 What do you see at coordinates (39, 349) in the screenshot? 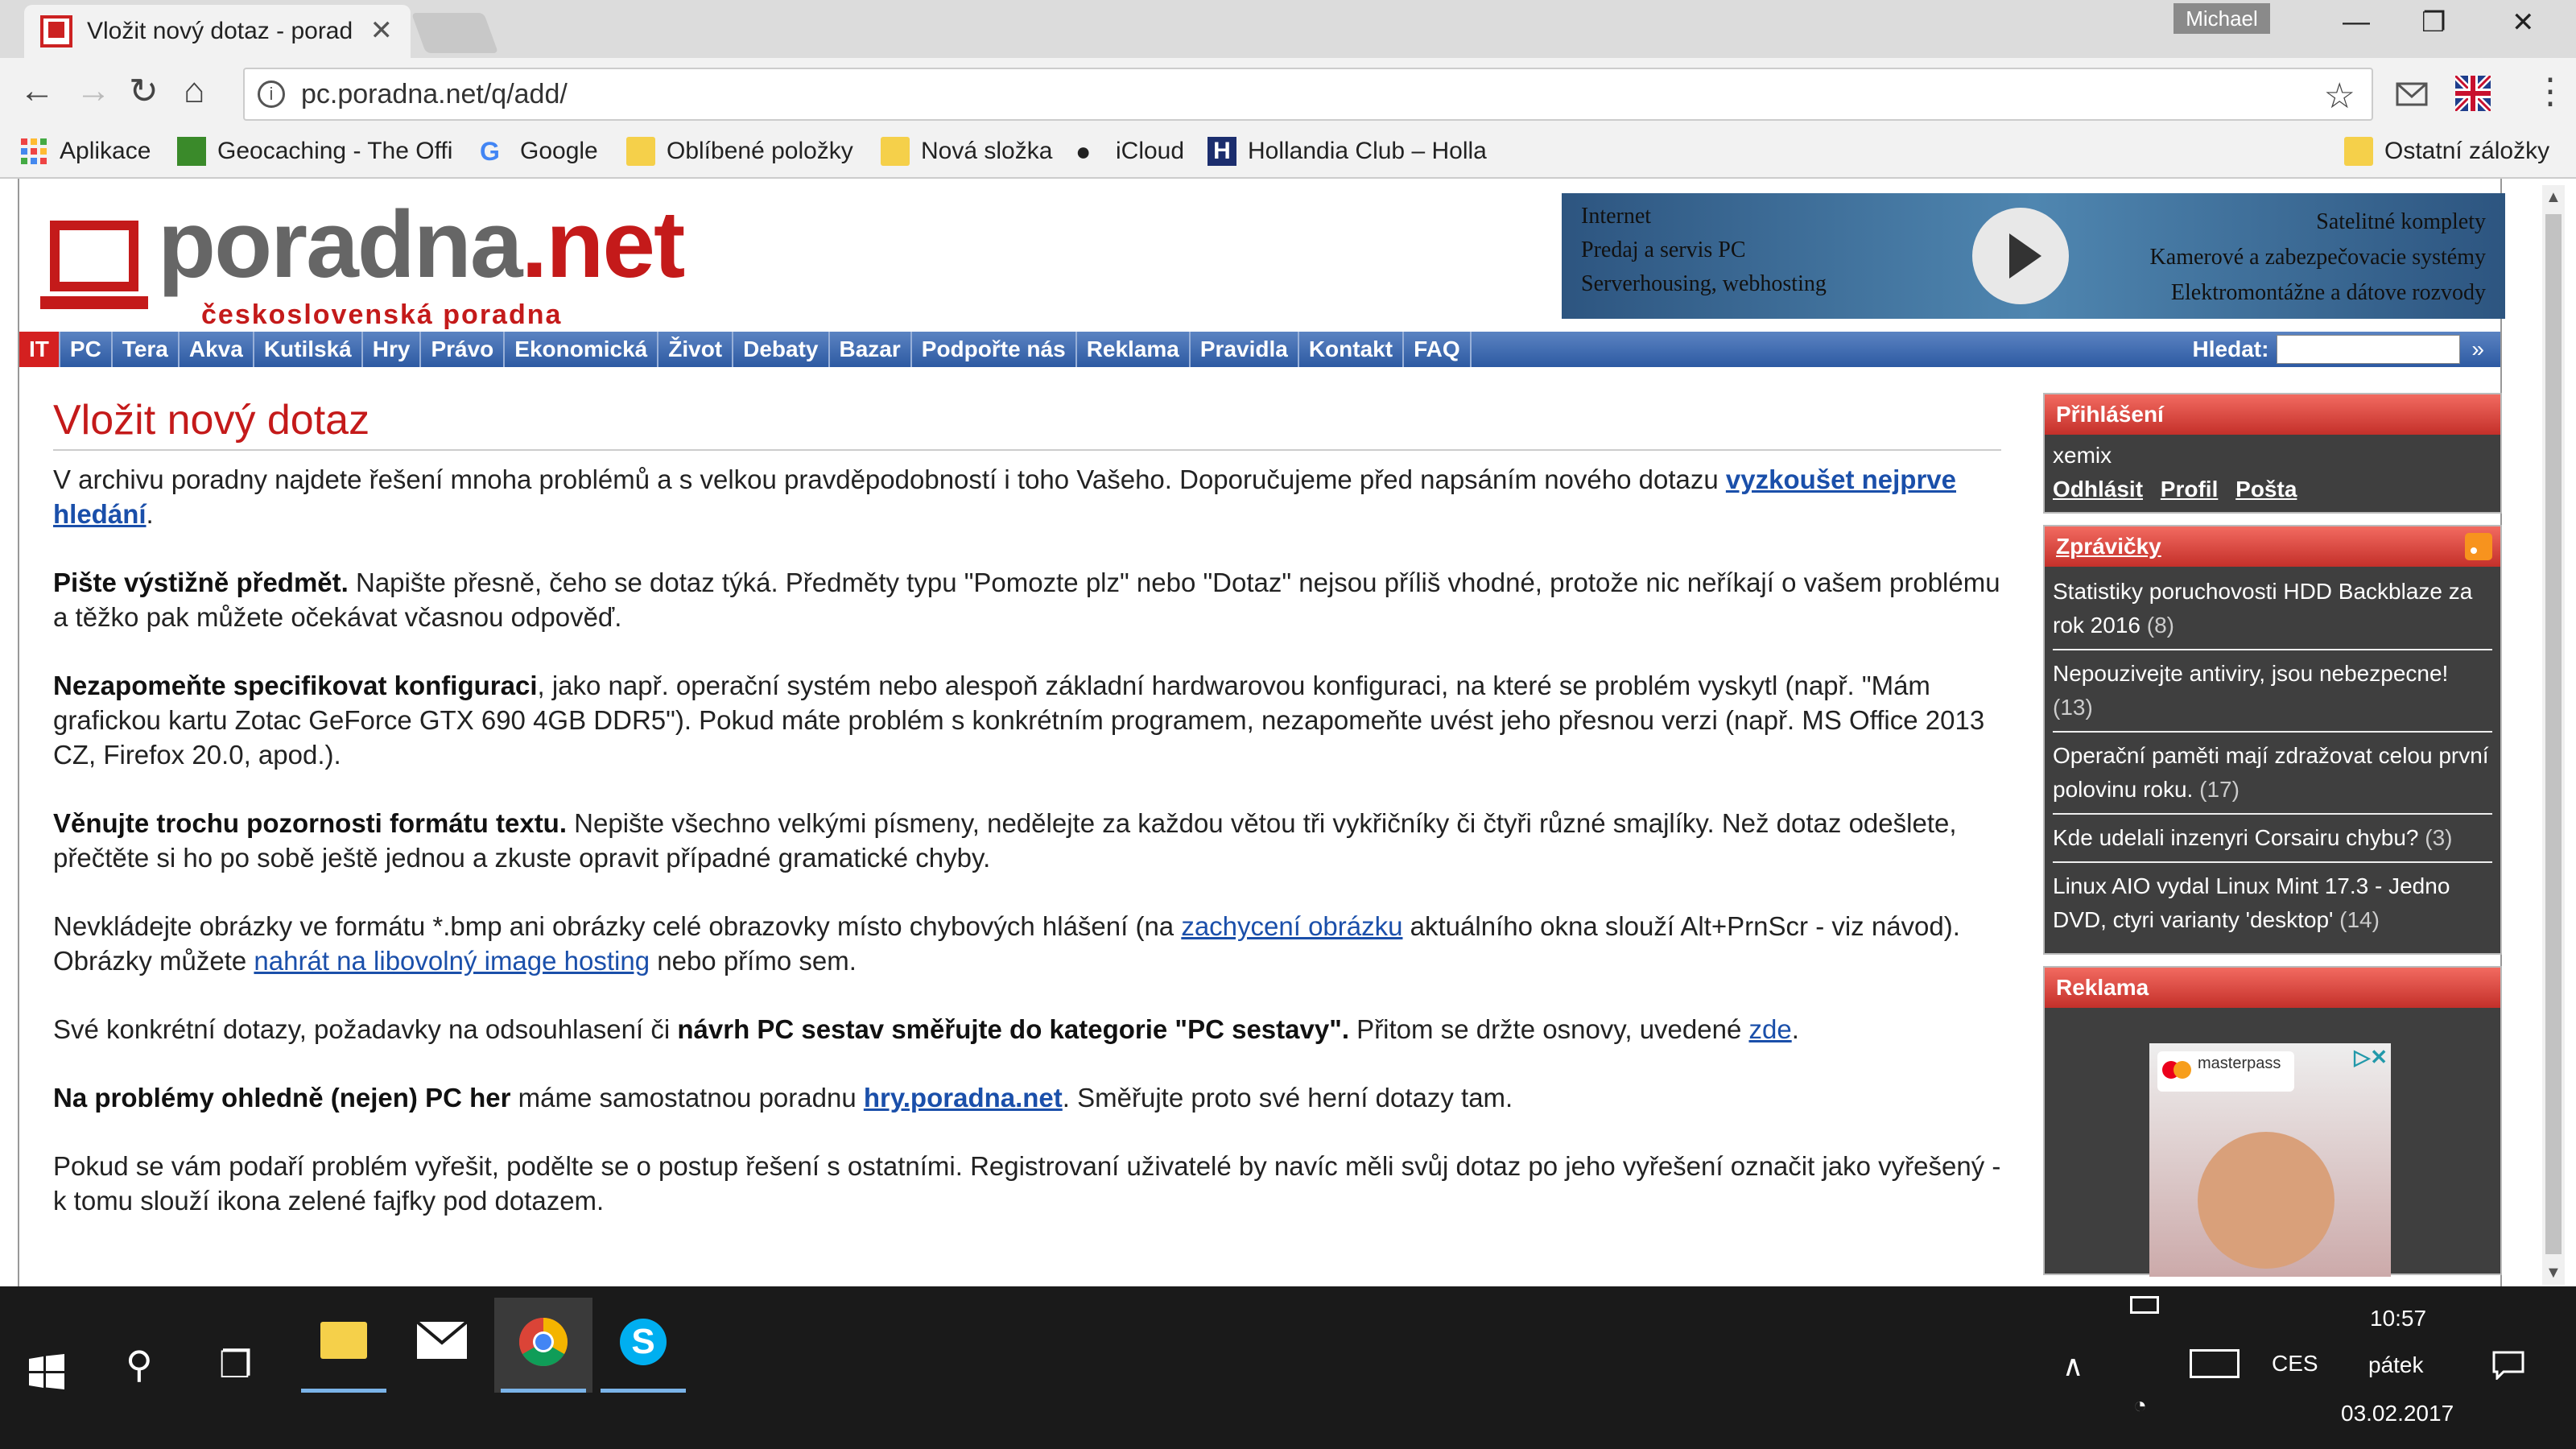
I see `nav-it: IT` at bounding box center [39, 349].